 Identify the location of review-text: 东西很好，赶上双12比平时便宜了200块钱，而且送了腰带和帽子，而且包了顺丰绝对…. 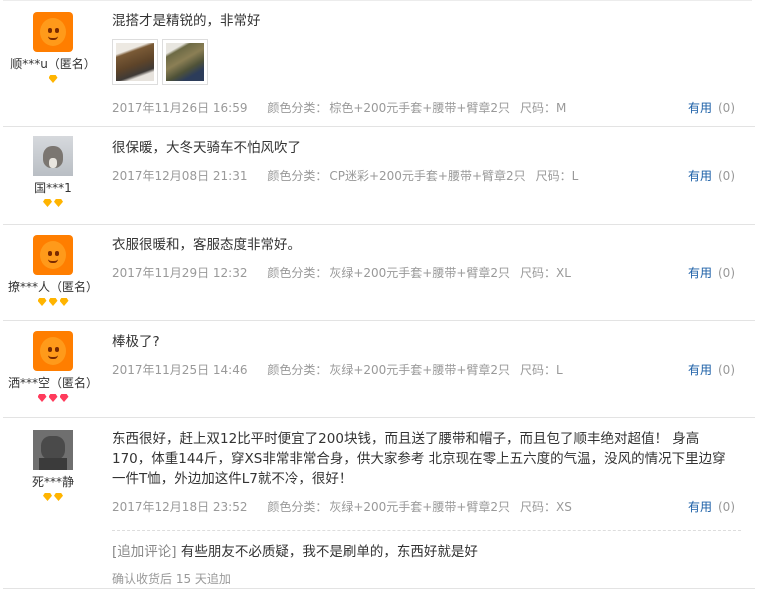
(419, 459).